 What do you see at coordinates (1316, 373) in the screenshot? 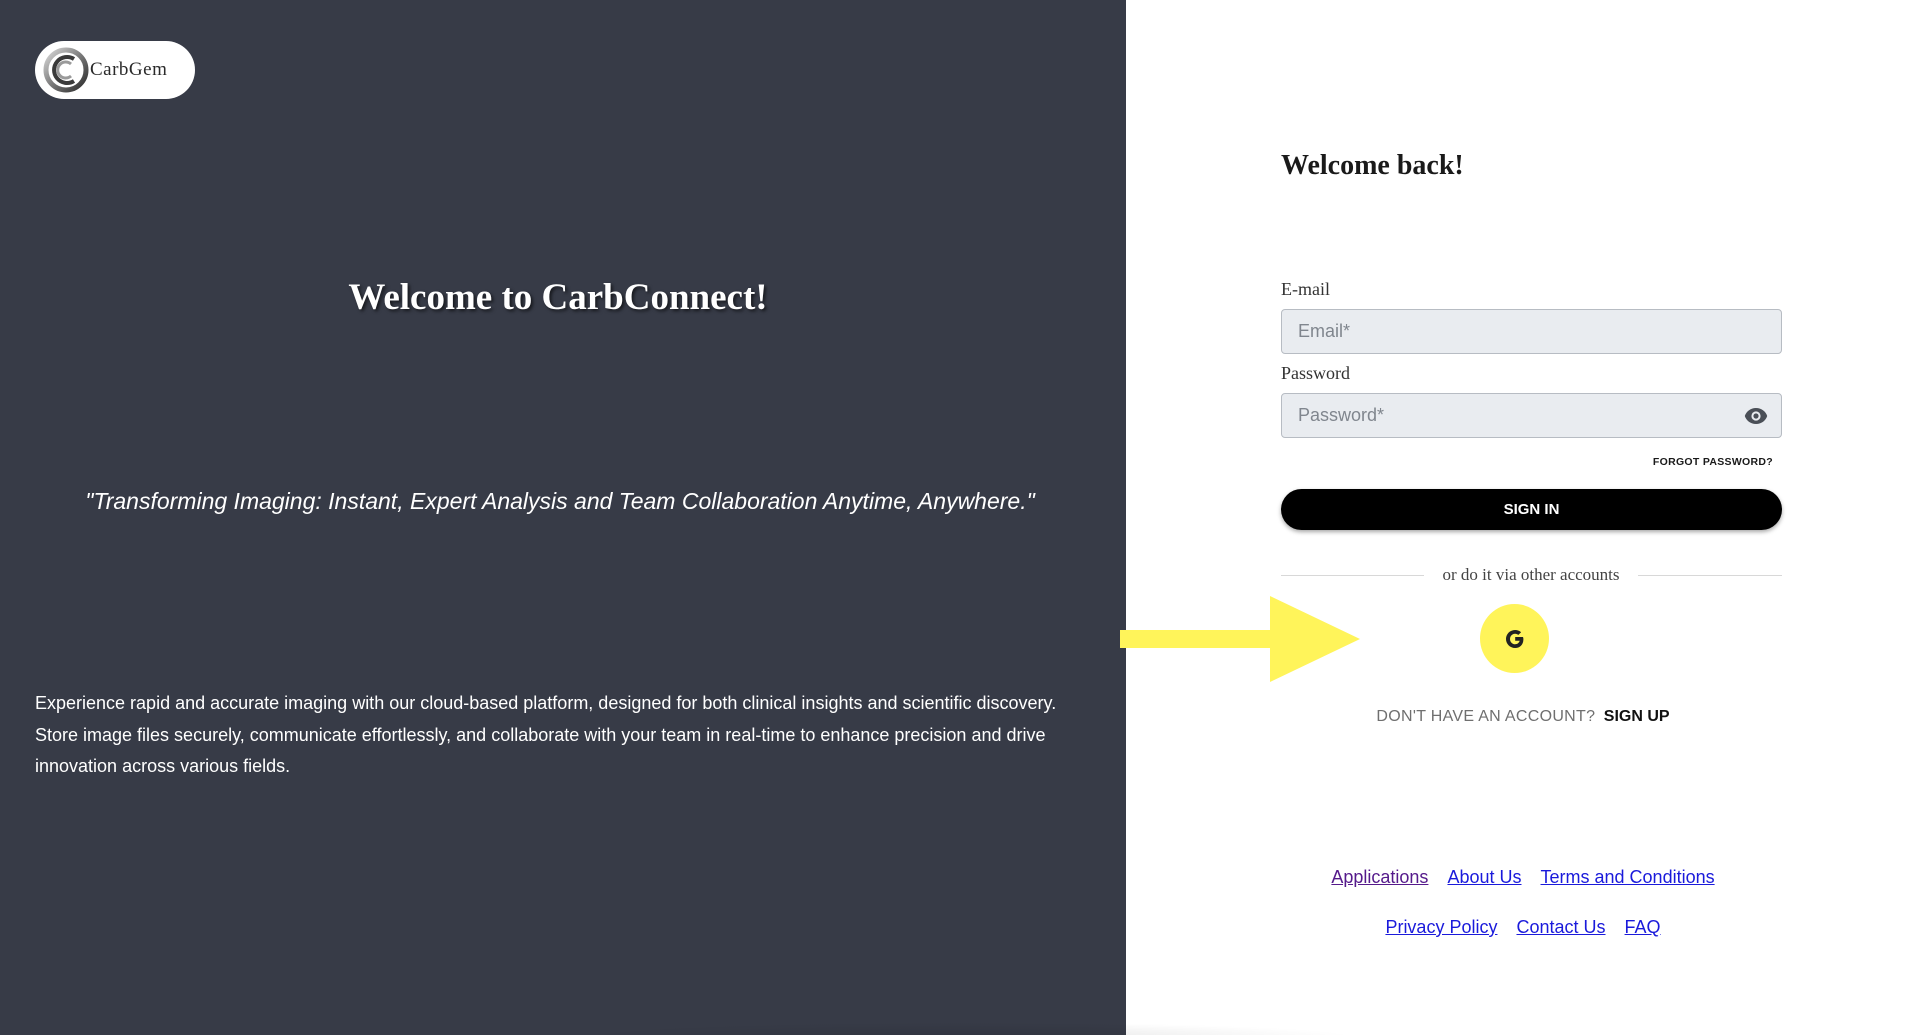
I see `password-label: Password` at bounding box center [1316, 373].